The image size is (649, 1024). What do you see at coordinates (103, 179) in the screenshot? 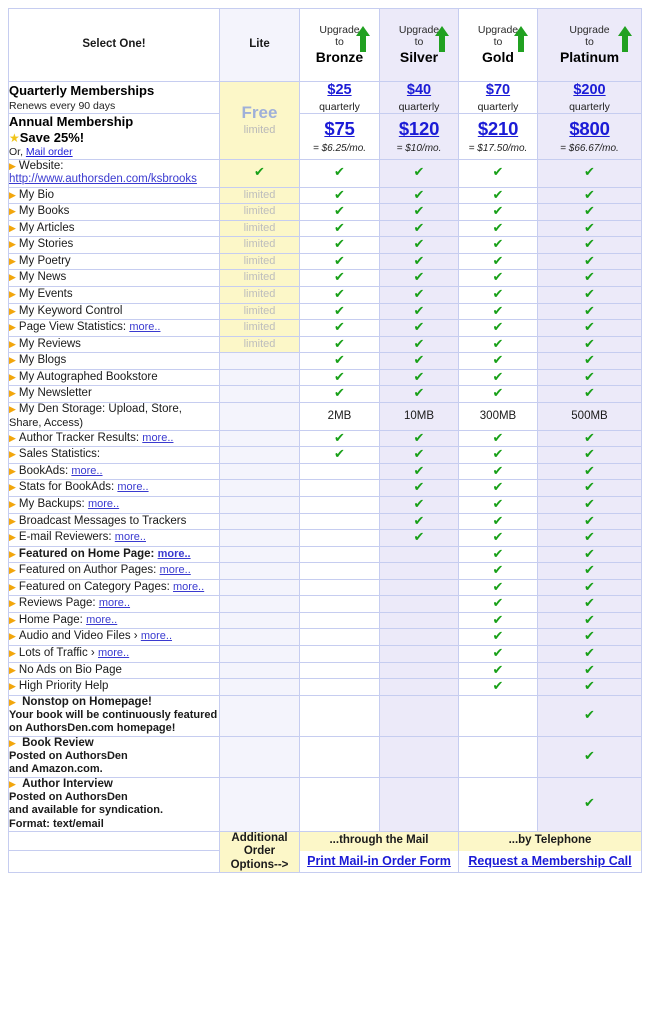
I see `website-url-link: http://www.authorsden.com/ksbrooks` at bounding box center [103, 179].